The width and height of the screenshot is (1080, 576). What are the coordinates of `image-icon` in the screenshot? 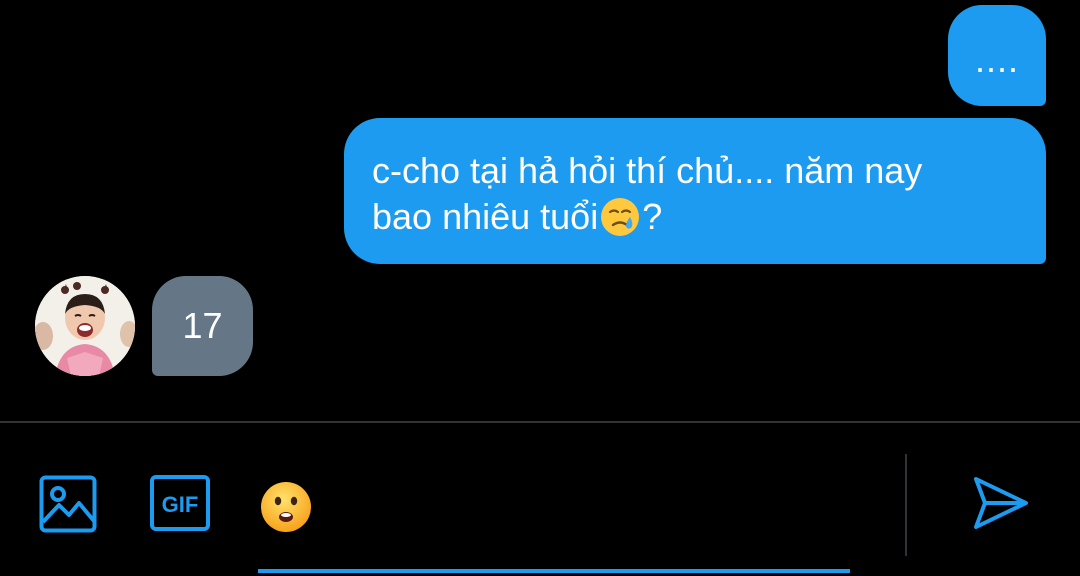 It's located at (68, 504).